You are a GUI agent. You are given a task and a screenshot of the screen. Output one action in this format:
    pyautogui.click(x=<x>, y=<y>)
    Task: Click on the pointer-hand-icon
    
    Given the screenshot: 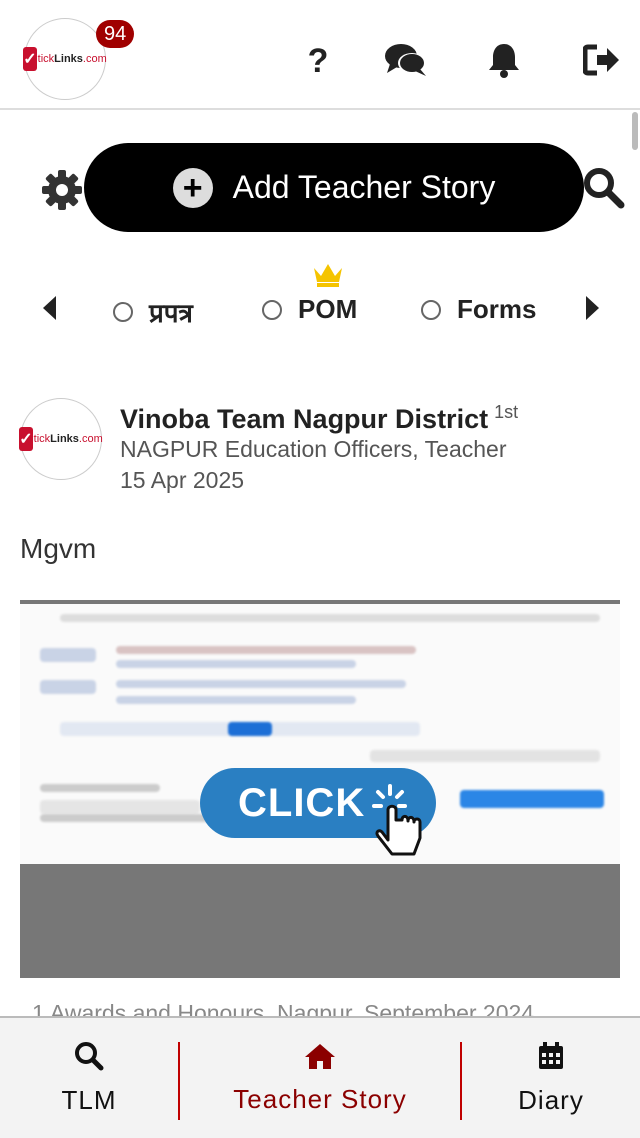 What is the action you would take?
    pyautogui.click(x=397, y=820)
    